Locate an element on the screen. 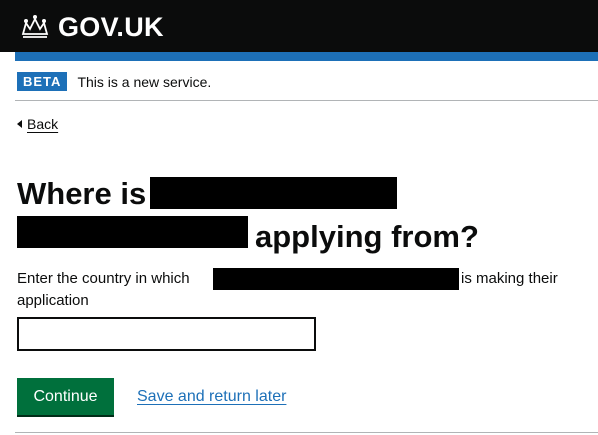 The width and height of the screenshot is (598, 435). heading-text-end: applying from? is located at coordinates (367, 236).